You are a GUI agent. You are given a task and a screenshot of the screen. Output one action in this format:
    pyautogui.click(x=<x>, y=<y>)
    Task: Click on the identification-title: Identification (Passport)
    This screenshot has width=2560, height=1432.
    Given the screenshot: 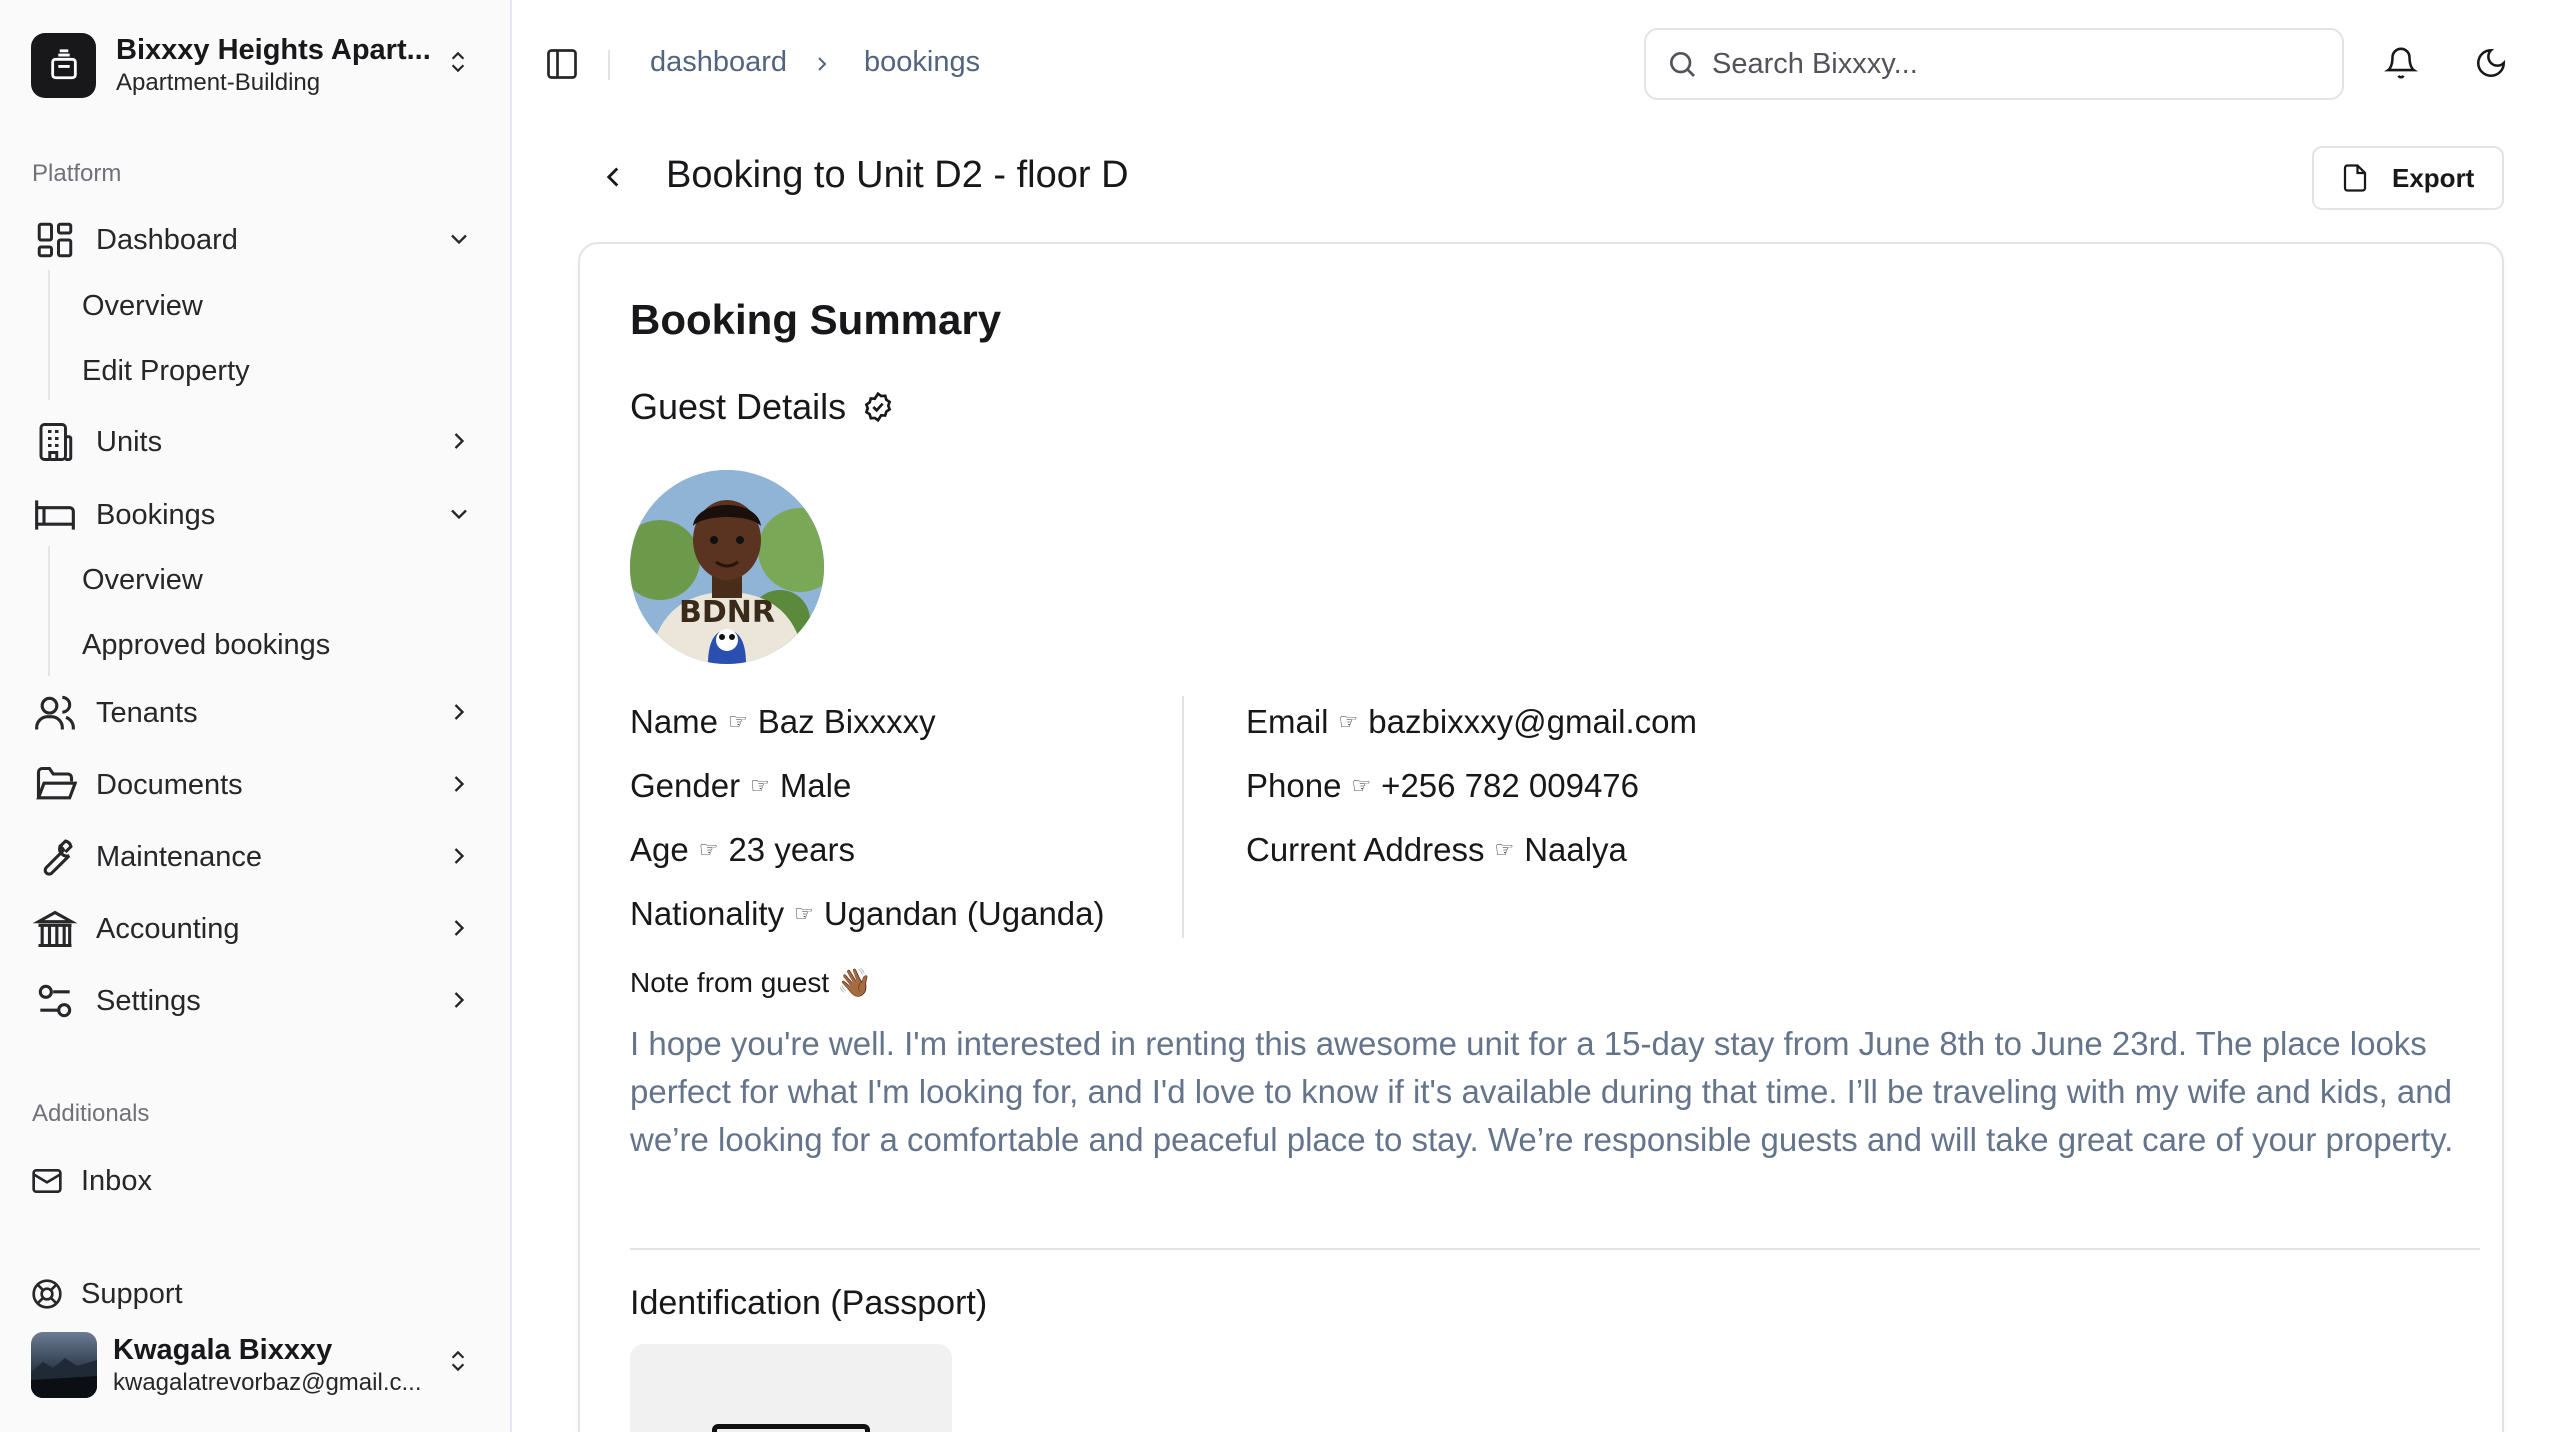 What is the action you would take?
    pyautogui.click(x=809, y=1303)
    